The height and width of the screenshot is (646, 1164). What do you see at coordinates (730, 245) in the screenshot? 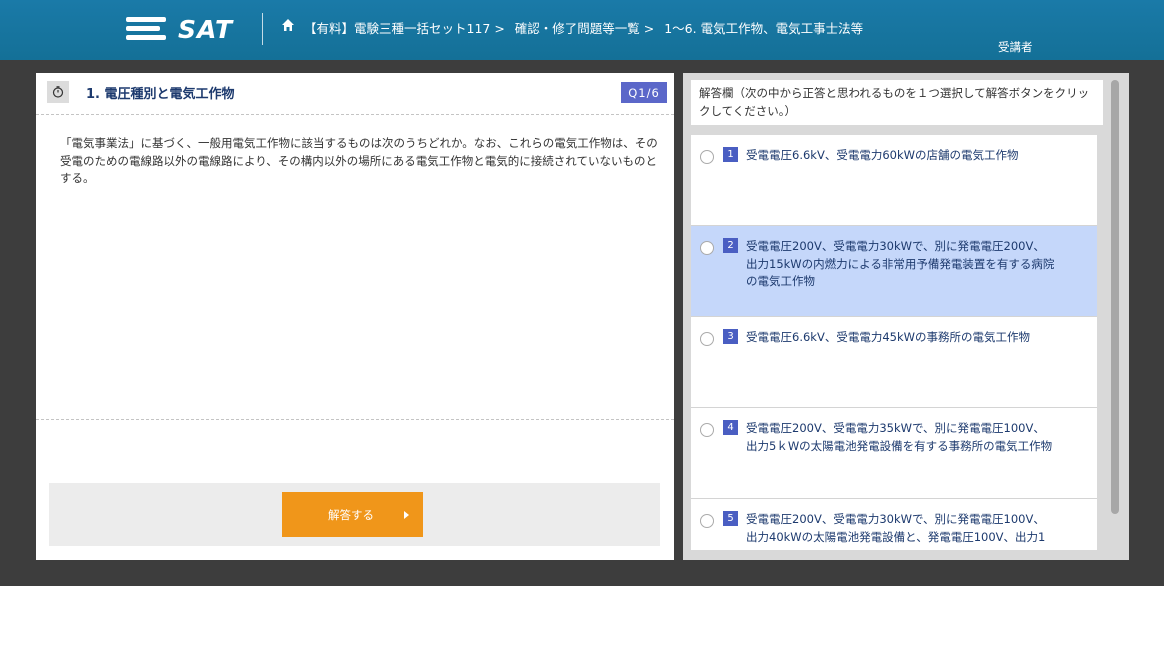
I see `choice-number: 2` at bounding box center [730, 245].